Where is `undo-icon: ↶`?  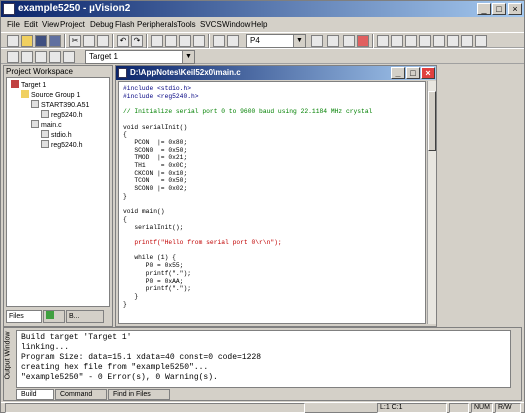 undo-icon: ↶ is located at coordinates (123, 41).